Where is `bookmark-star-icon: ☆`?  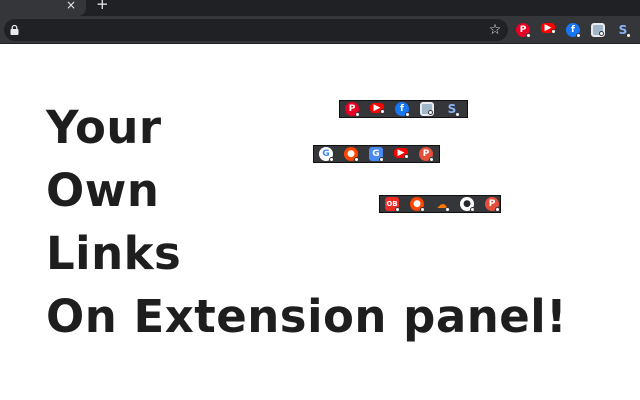
bookmark-star-icon: ☆ is located at coordinates (495, 30).